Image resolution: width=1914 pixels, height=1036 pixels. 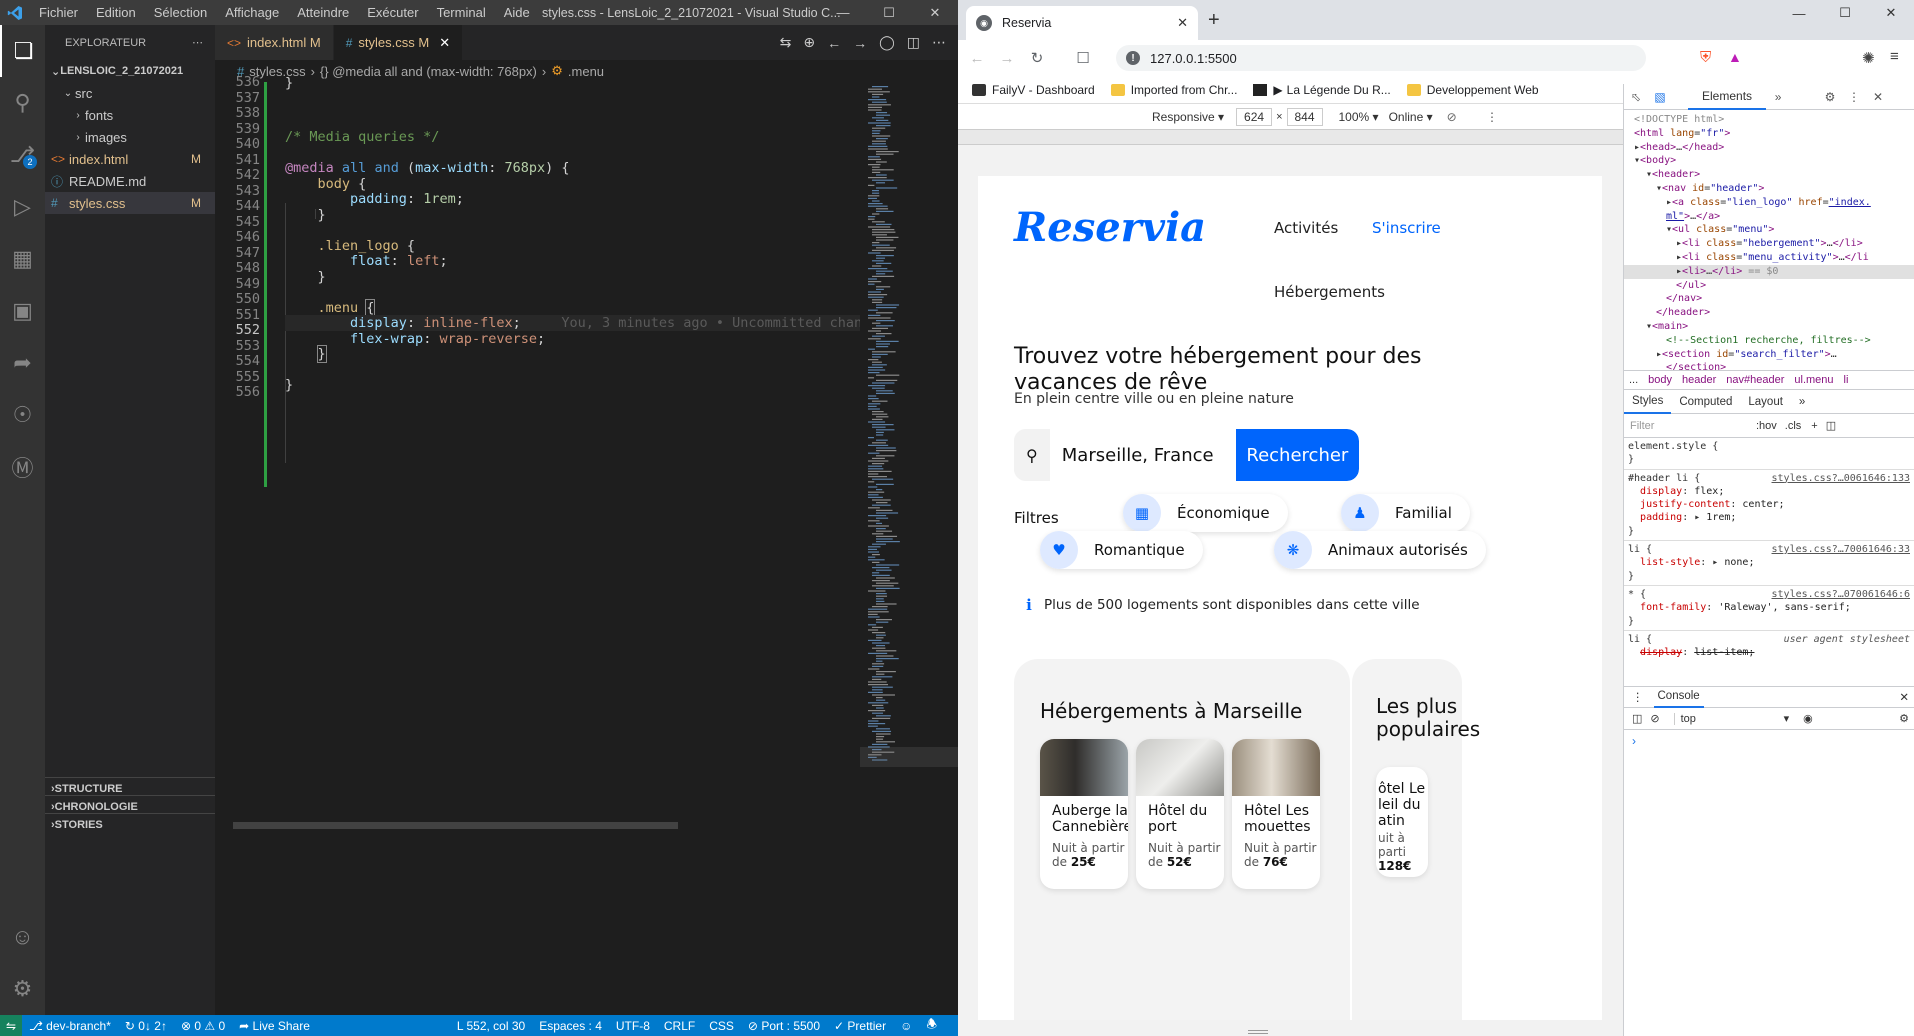 I want to click on dom-node: ▾<main>, so click(x=1769, y=327).